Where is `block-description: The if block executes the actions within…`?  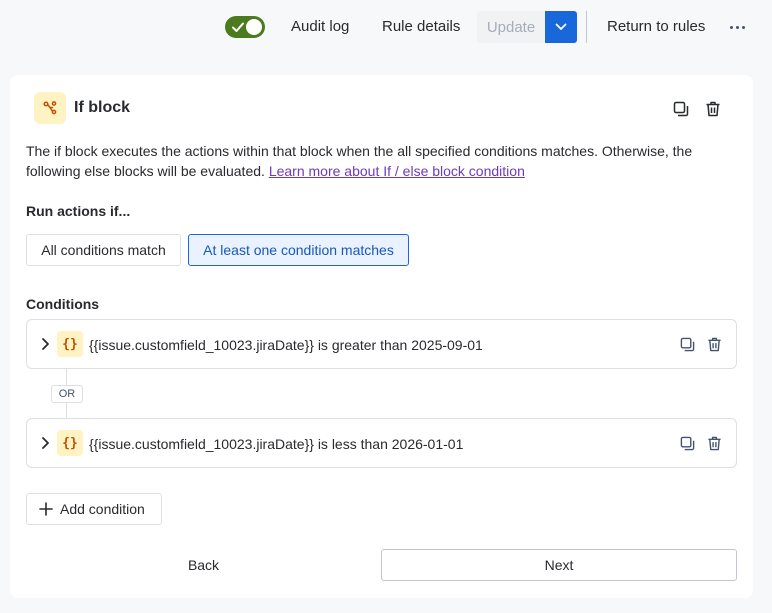 block-description: The if block executes the actions within… is located at coordinates (371, 161).